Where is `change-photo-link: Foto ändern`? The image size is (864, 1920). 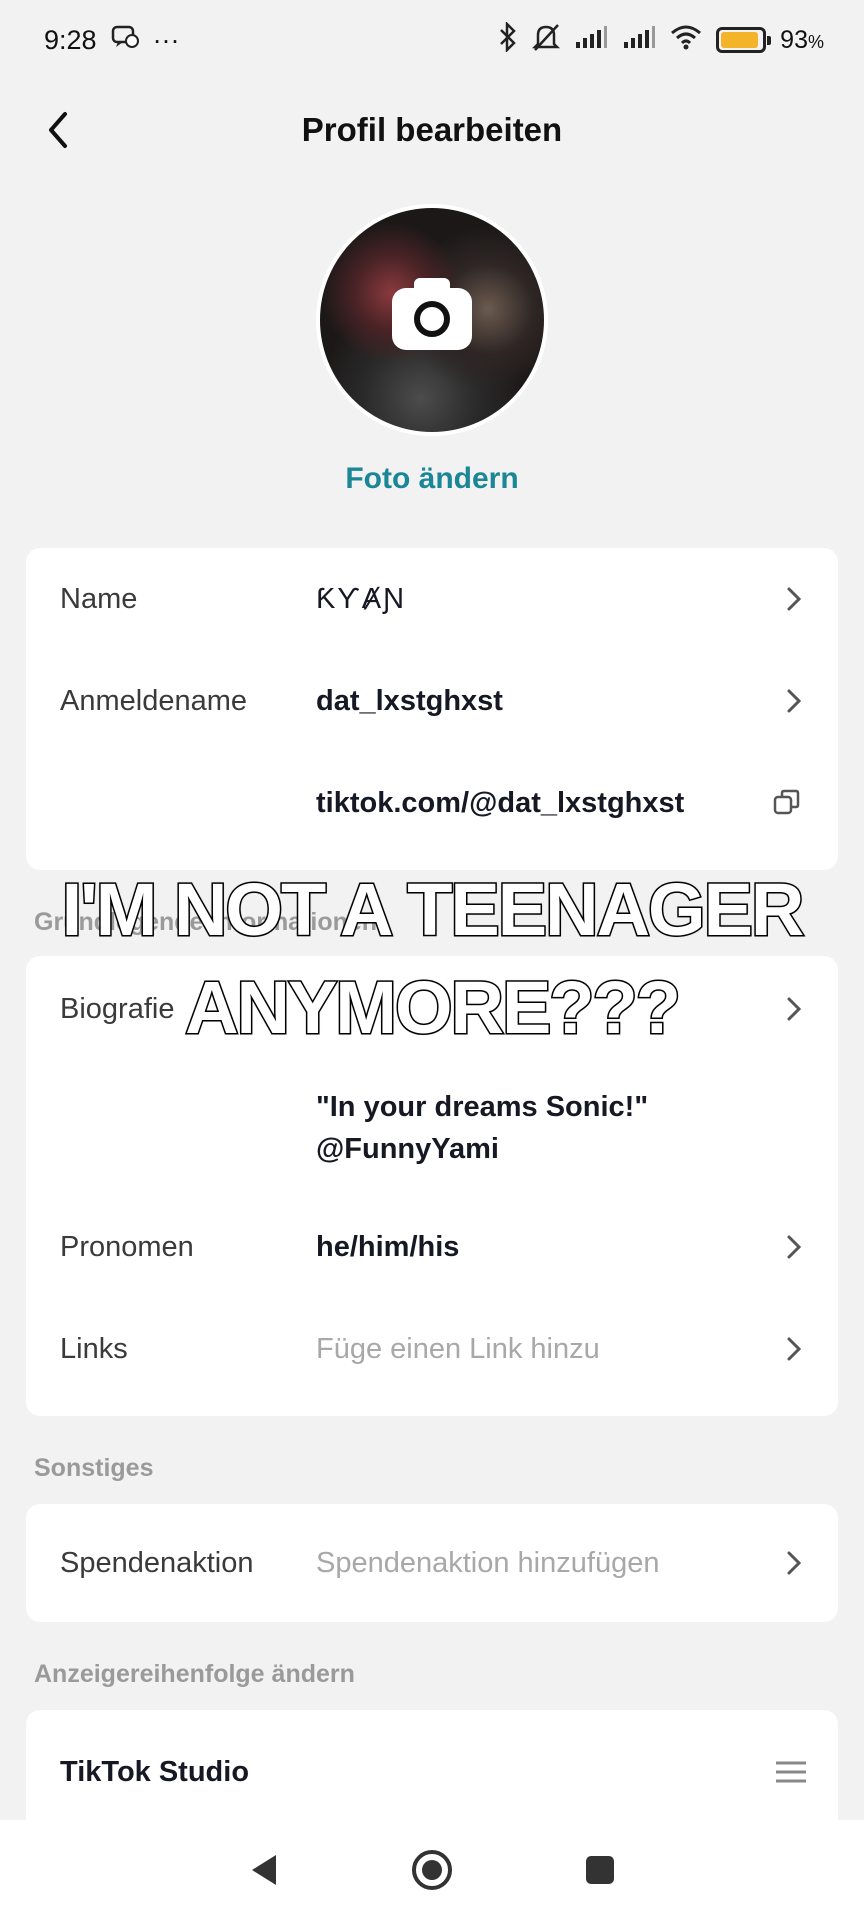 change-photo-link: Foto ändern is located at coordinates (432, 479).